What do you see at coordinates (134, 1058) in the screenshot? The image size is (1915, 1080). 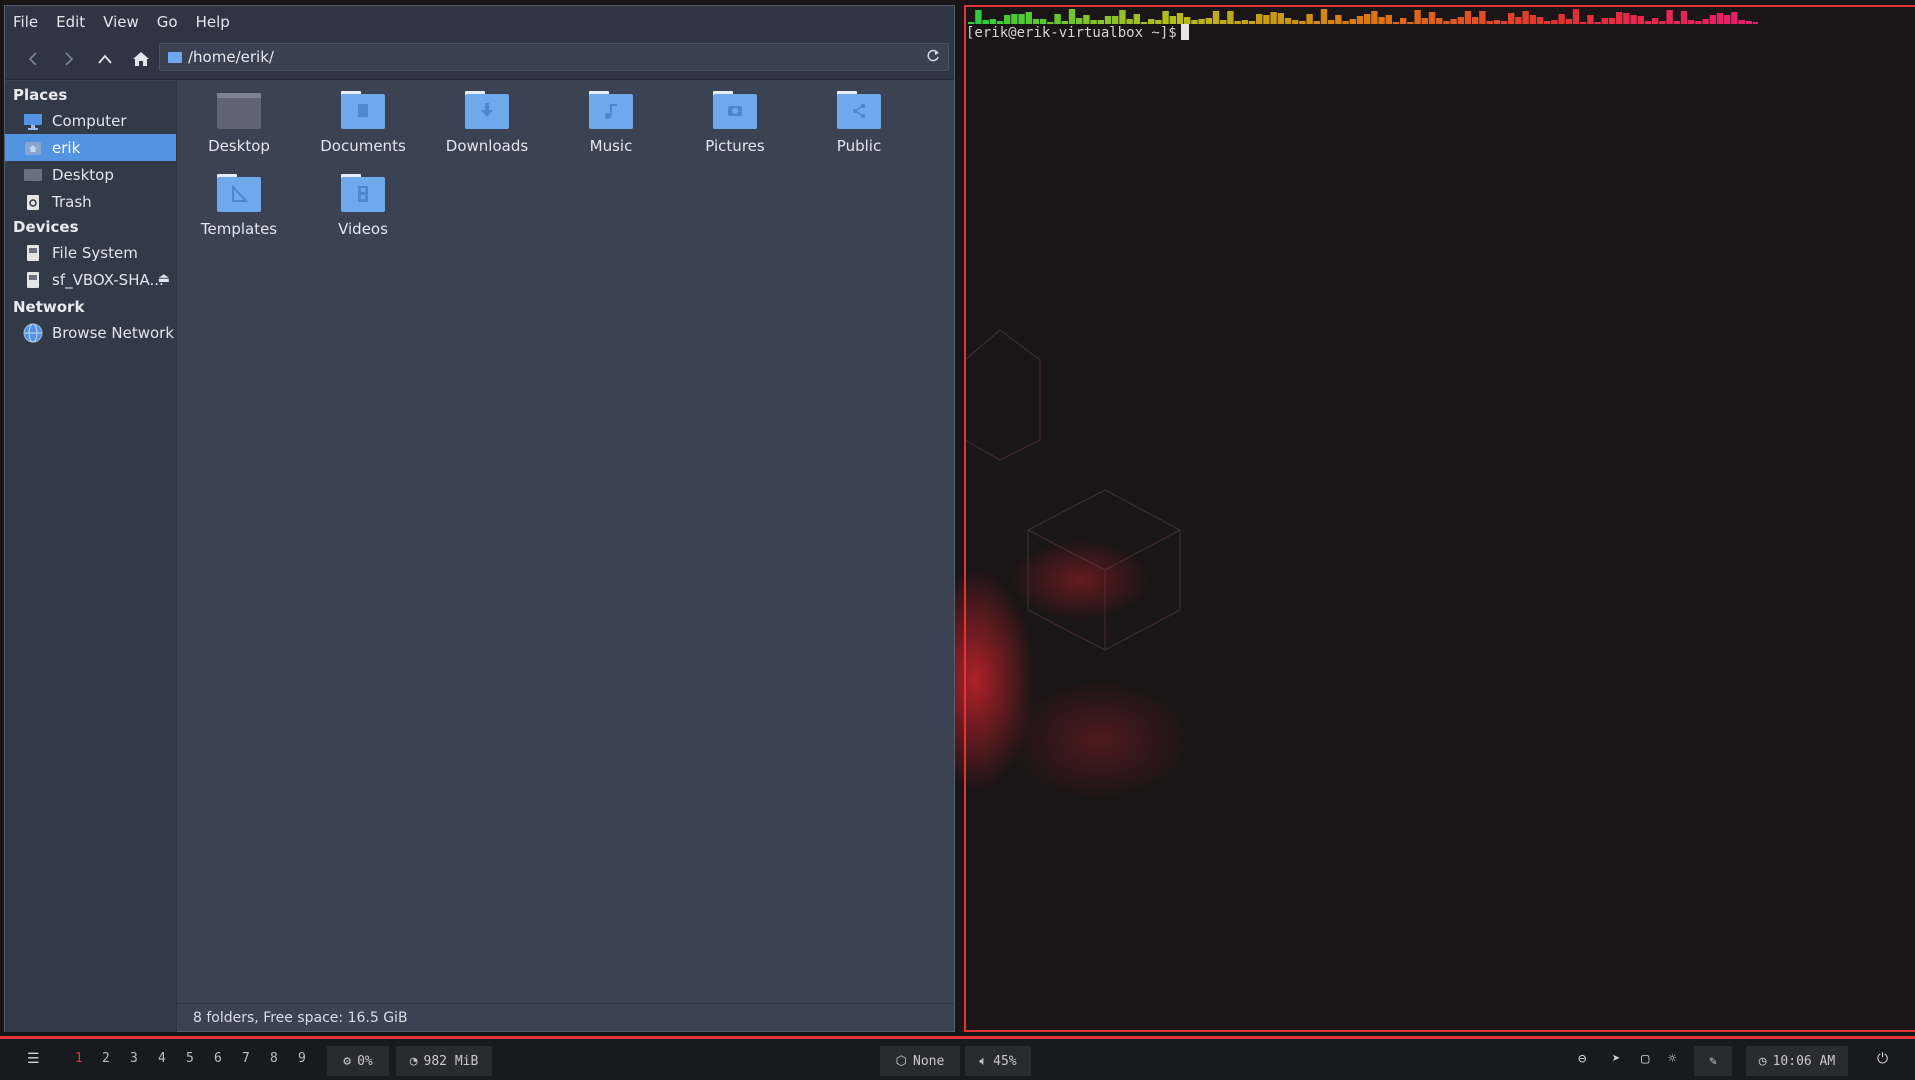 I see `workspace-3: 3` at bounding box center [134, 1058].